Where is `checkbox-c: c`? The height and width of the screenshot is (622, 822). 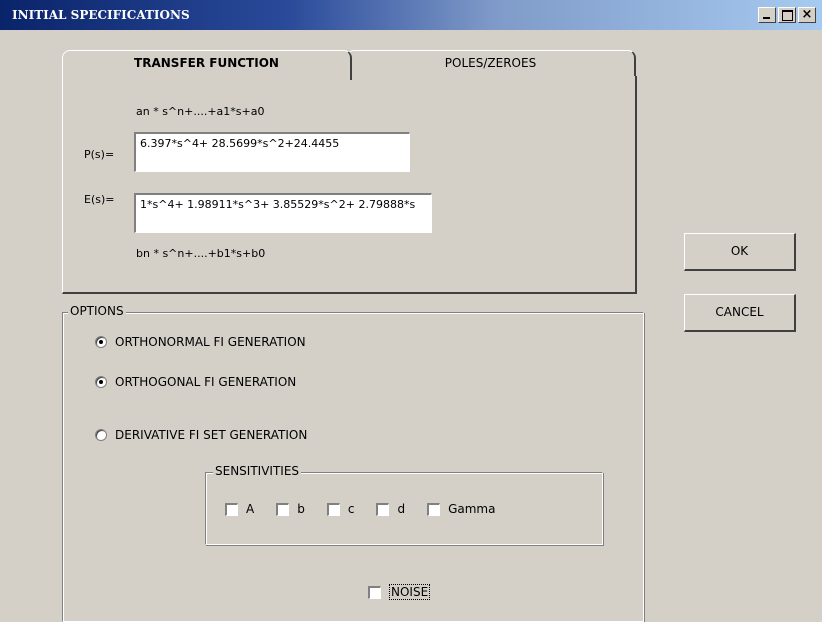 checkbox-c: c is located at coordinates (340, 509).